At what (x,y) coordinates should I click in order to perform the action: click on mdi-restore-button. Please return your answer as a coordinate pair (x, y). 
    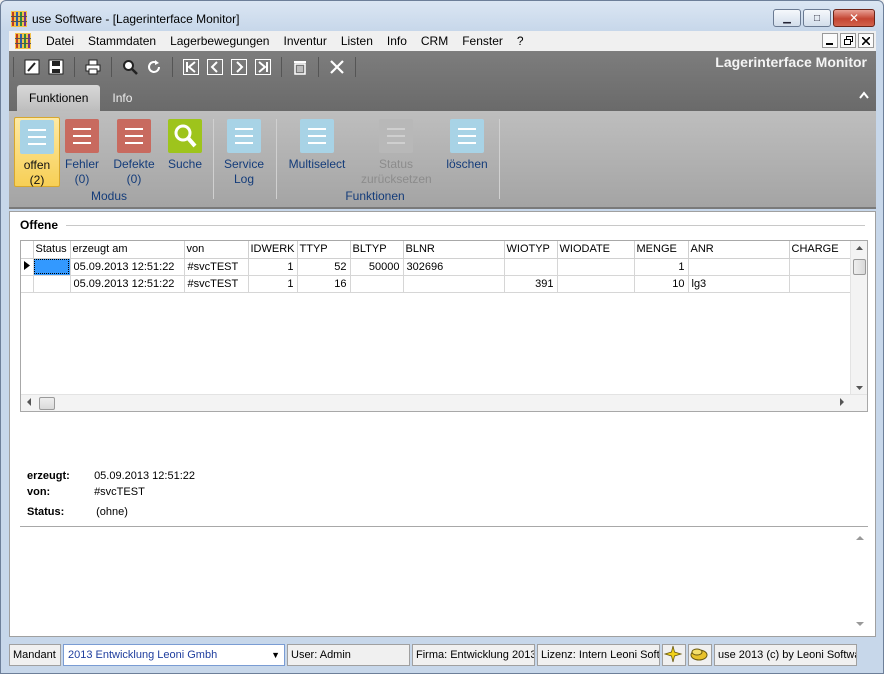
    Looking at the image, I should click on (848, 40).